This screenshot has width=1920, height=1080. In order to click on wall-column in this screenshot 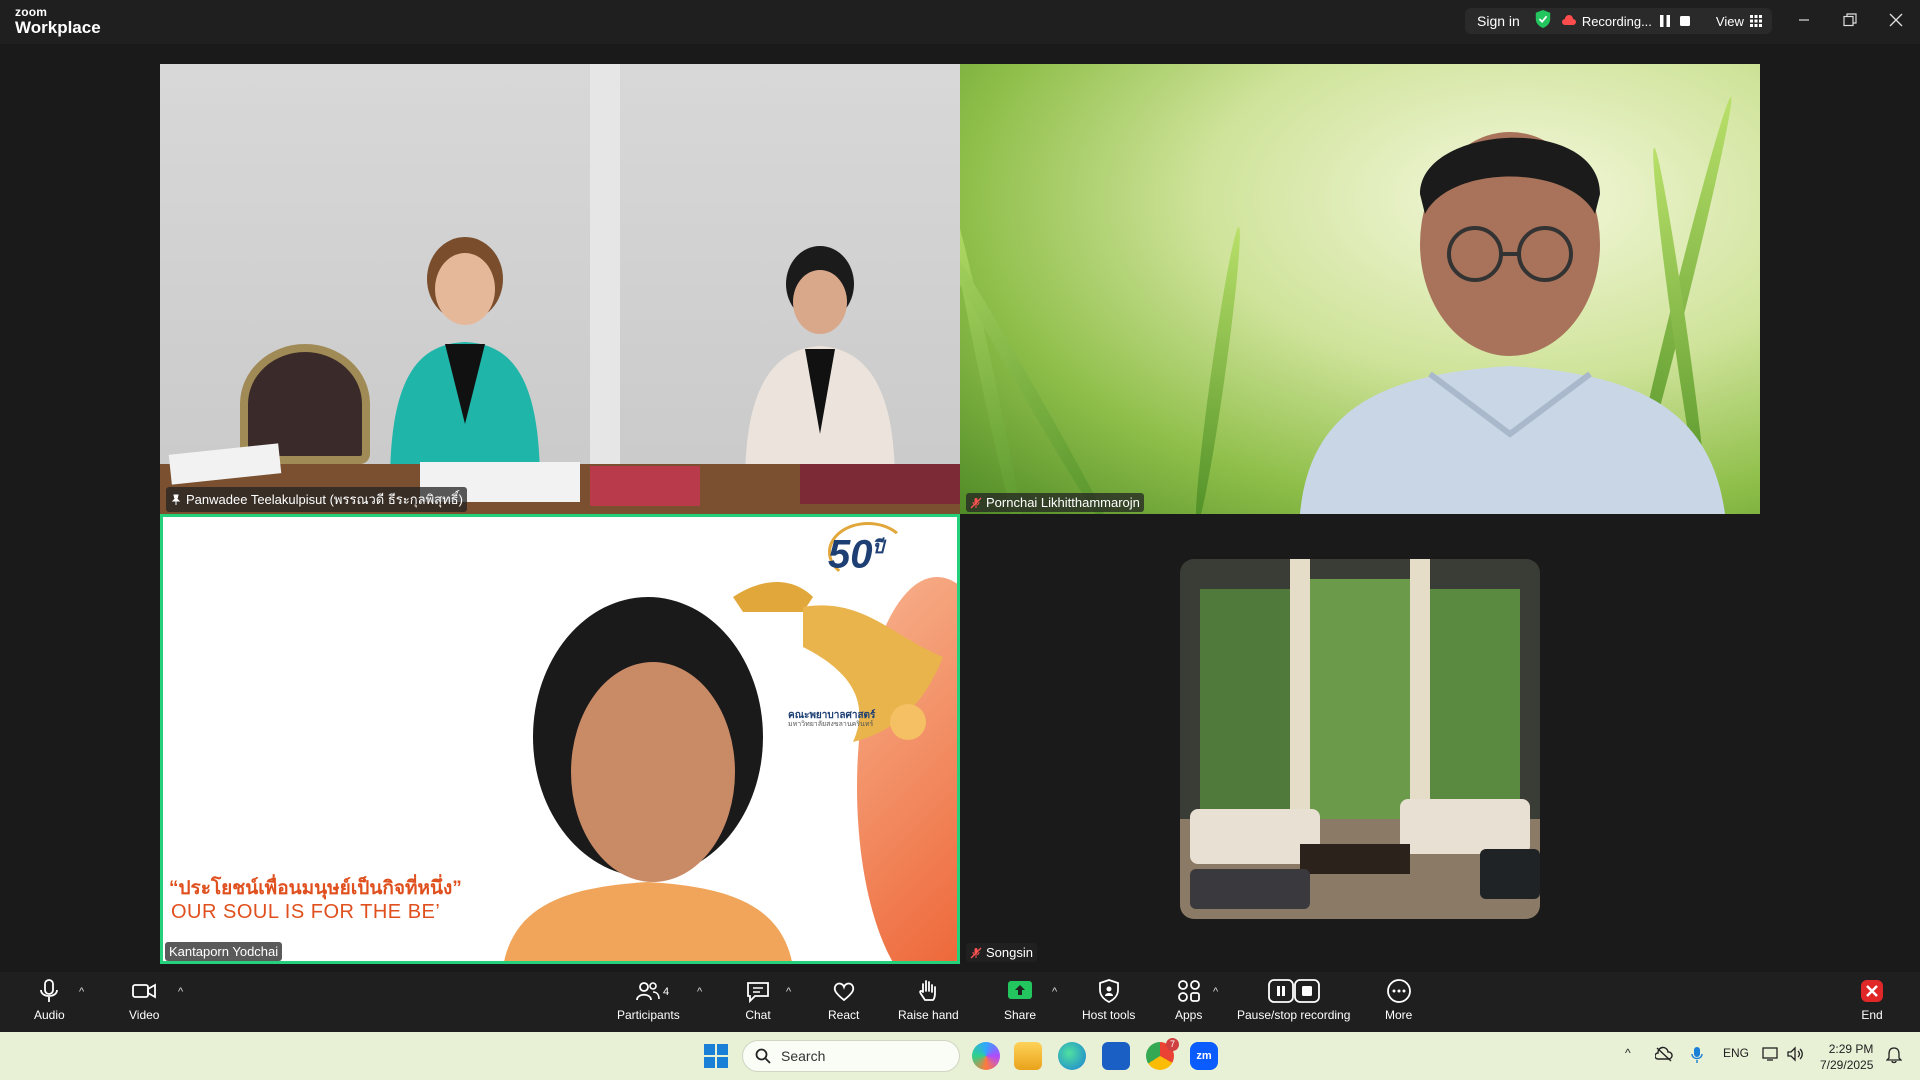, I will do `click(605, 269)`.